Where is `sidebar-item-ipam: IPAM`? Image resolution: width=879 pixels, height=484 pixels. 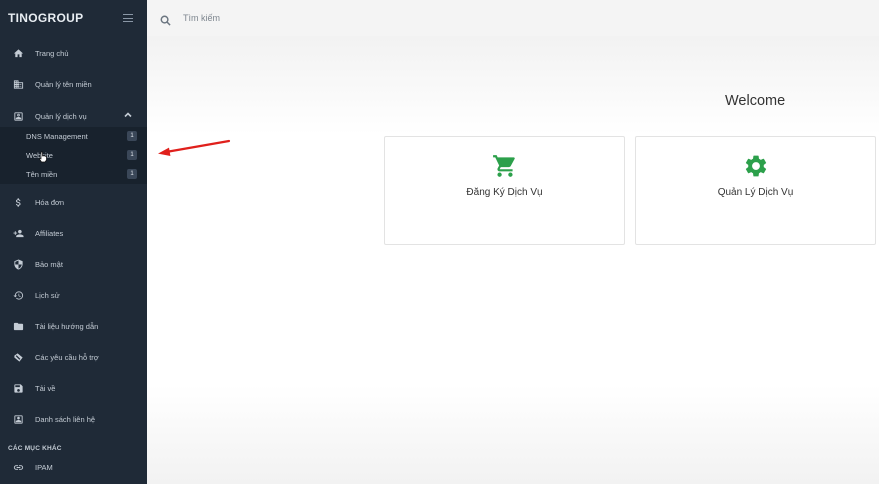
sidebar-item-ipam: IPAM is located at coordinates (73, 467).